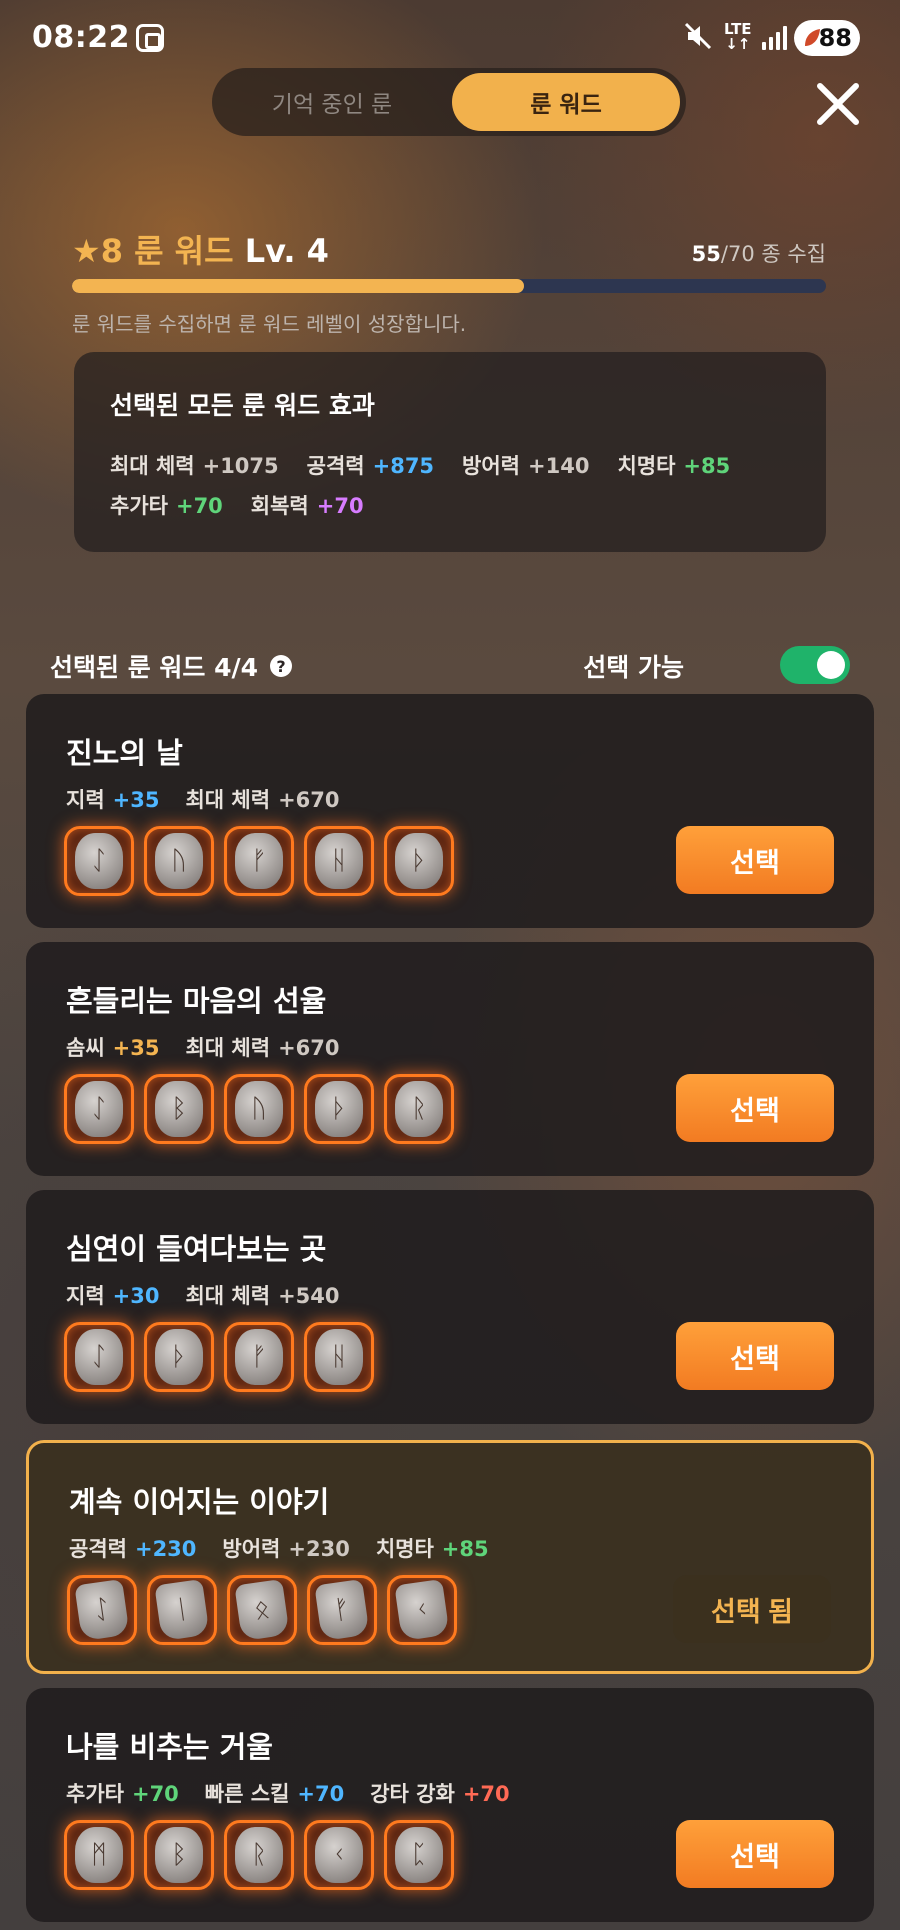  I want to click on battery-level: 88, so click(835, 38).